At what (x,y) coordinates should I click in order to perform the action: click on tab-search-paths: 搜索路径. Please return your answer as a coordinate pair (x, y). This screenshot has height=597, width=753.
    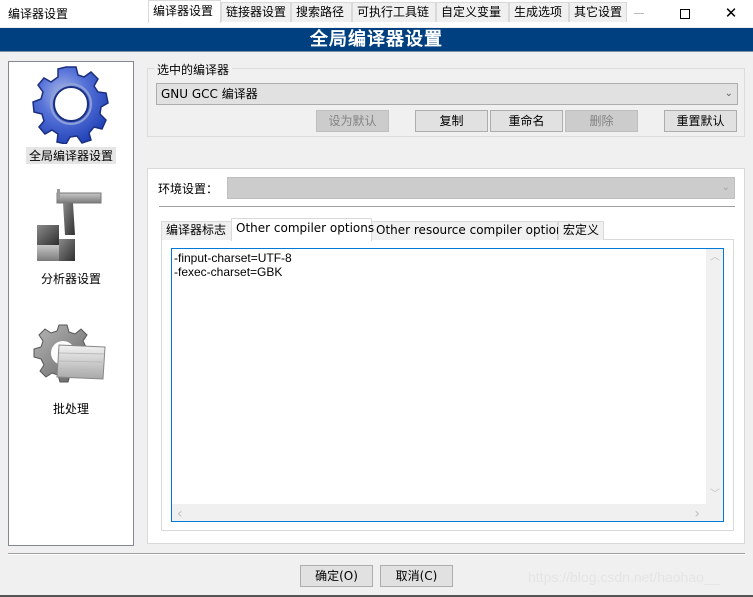
    Looking at the image, I should click on (321, 12).